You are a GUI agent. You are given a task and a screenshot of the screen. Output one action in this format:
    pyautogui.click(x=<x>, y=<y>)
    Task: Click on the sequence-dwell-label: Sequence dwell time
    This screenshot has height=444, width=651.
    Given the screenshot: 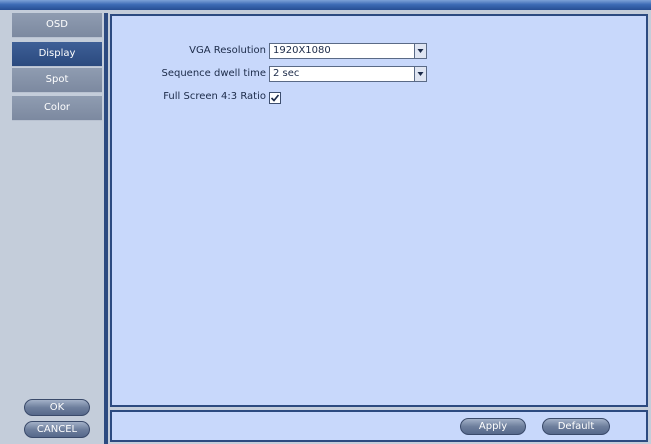 What is the action you would take?
    pyautogui.click(x=213, y=73)
    